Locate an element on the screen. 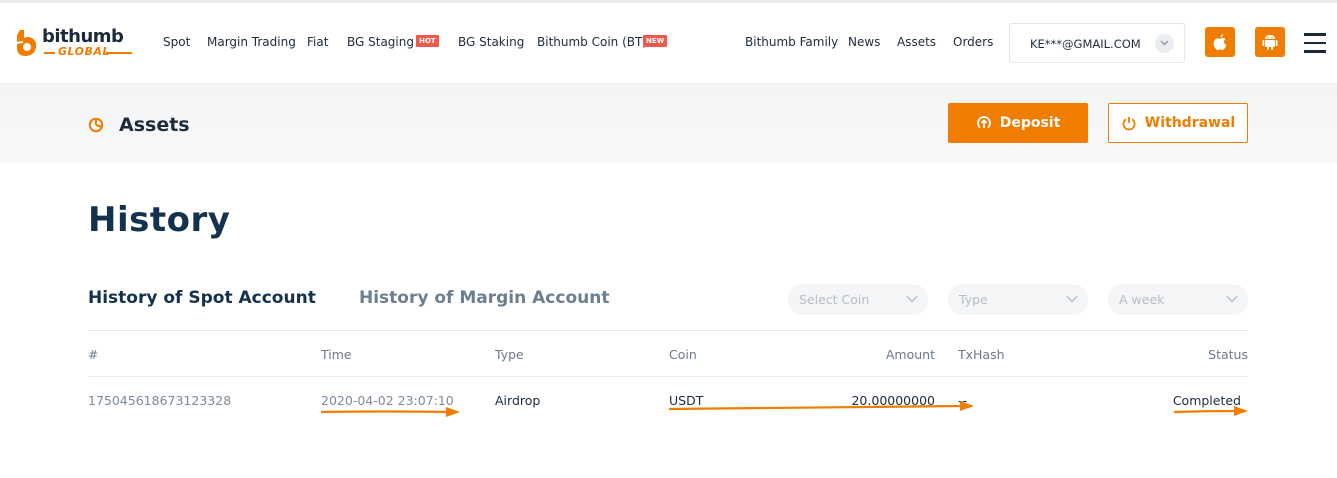 Image resolution: width=1337 pixels, height=478 pixels. new-badge: NEW is located at coordinates (655, 41).